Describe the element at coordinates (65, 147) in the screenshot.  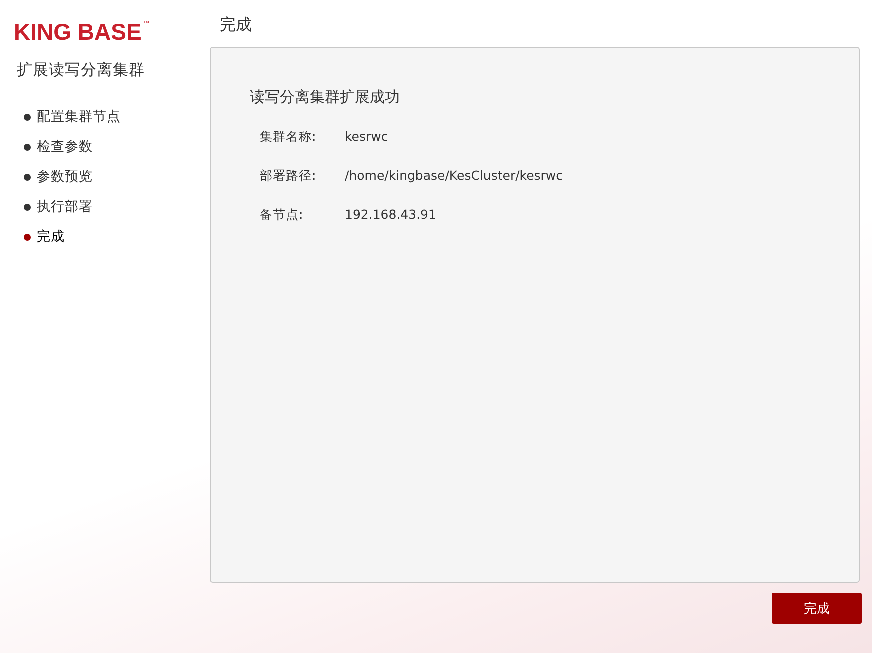
I see `step-label: 检查参数` at that location.